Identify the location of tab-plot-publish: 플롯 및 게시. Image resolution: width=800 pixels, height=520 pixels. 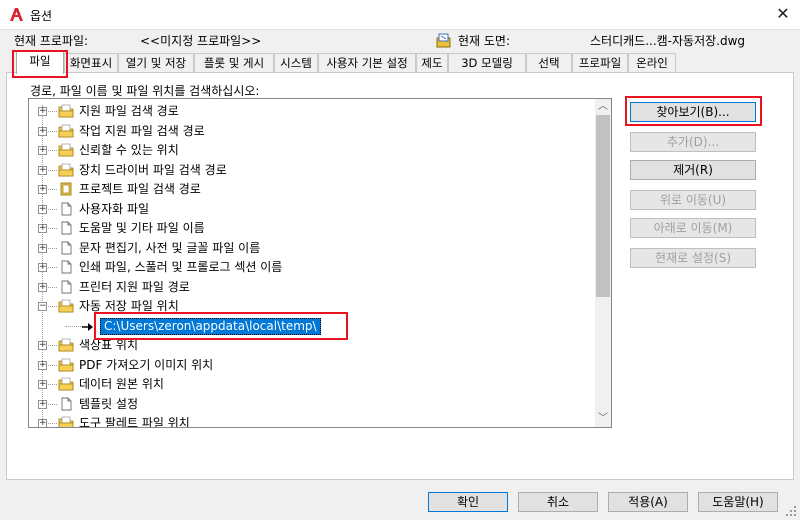
(234, 62).